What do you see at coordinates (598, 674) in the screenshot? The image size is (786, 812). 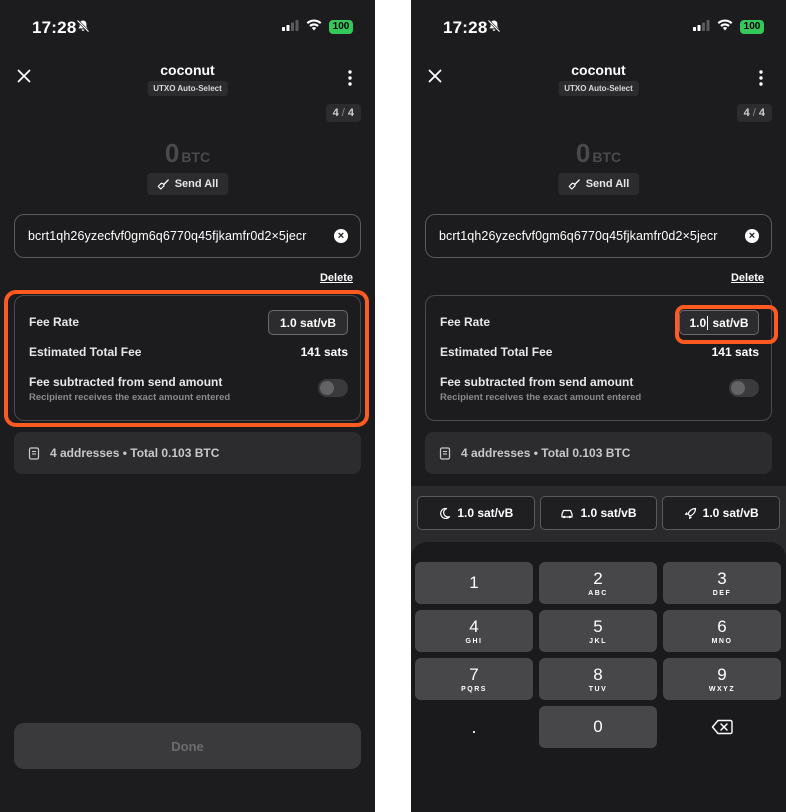 I see `key-digit: 8` at bounding box center [598, 674].